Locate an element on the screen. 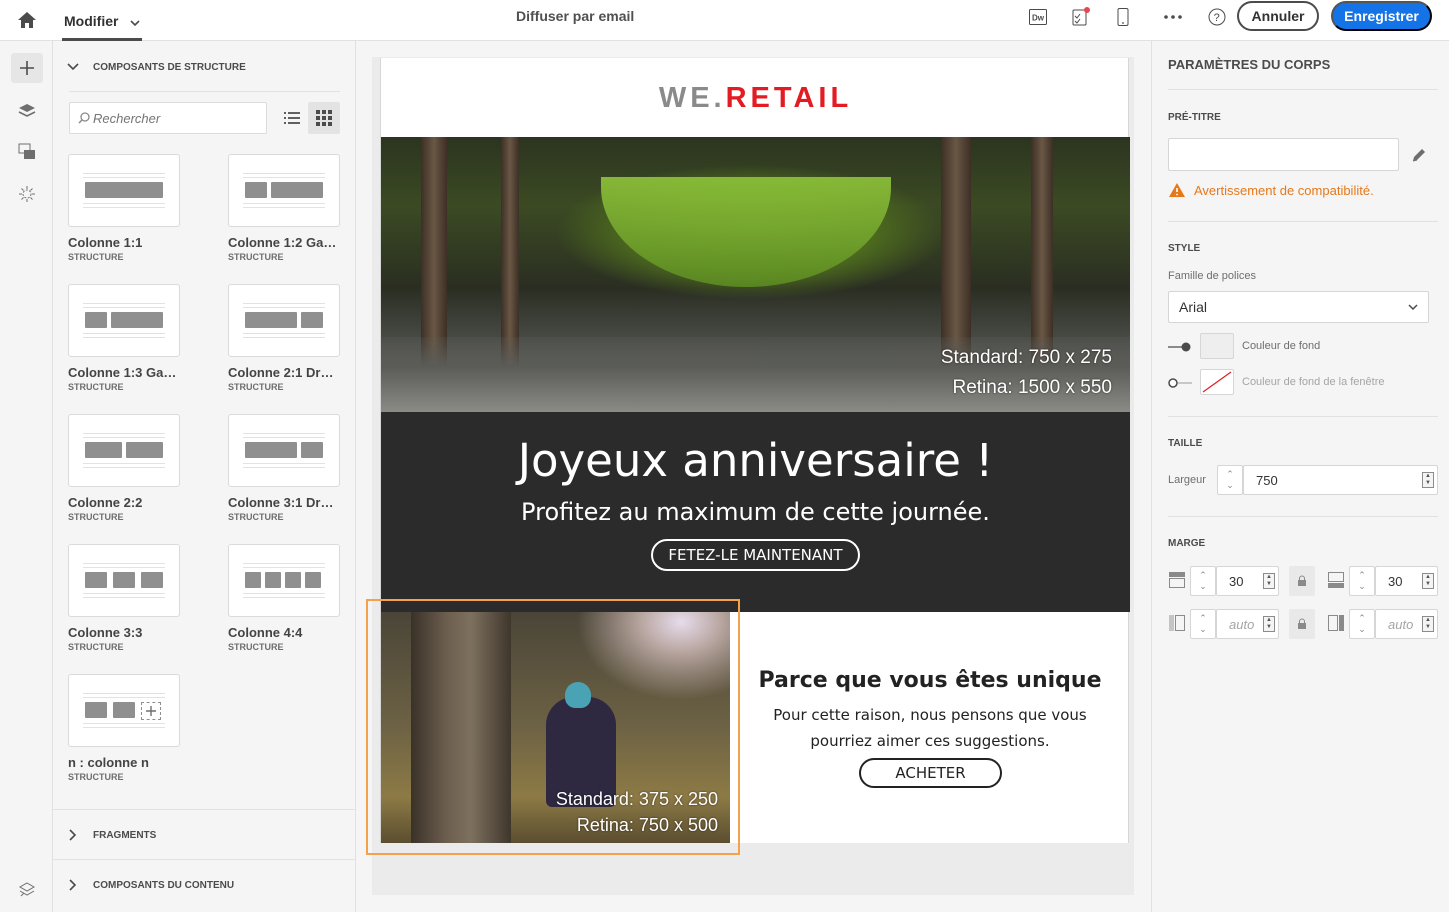  margin-left-input: auto ▲ ▼ is located at coordinates (1247, 624).